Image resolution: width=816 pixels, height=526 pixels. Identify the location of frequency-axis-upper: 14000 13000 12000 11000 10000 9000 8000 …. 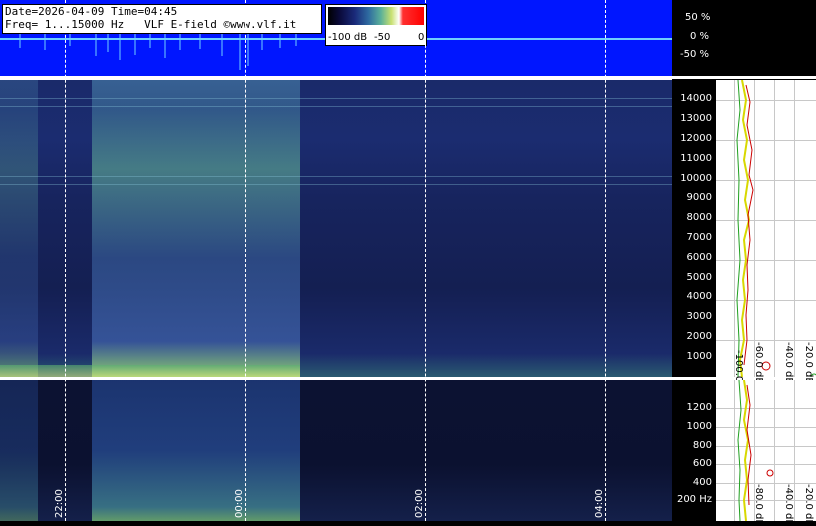
(694, 228).